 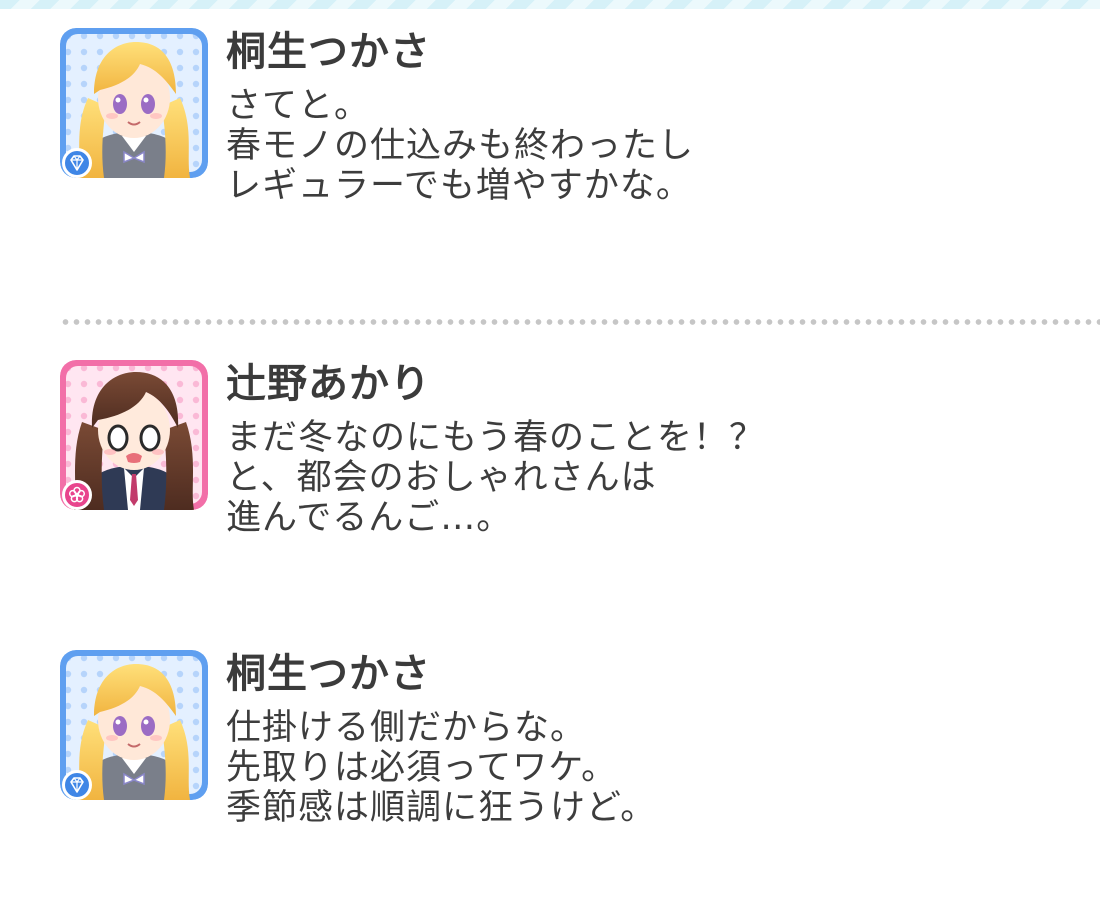 I want to click on message-text: 仕掛ける側だからな。 先取りは必須ってワケ。 季節感は順調に狂うけど。, so click(x=656, y=768).